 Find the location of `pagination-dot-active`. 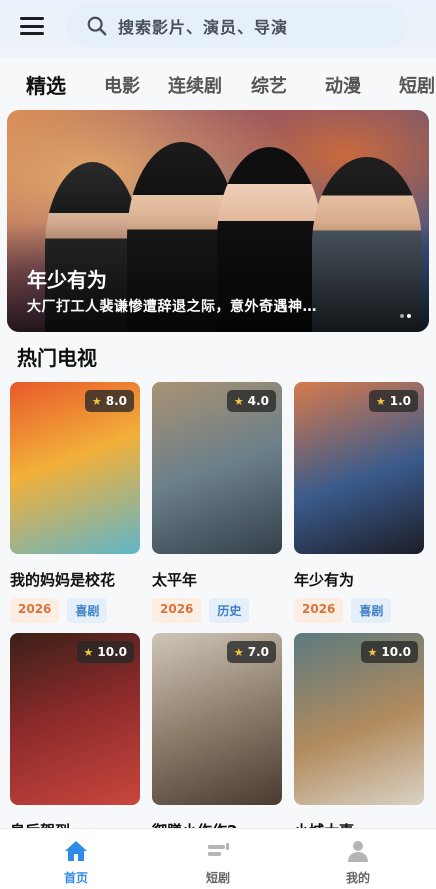

pagination-dot-active is located at coordinates (409, 316).